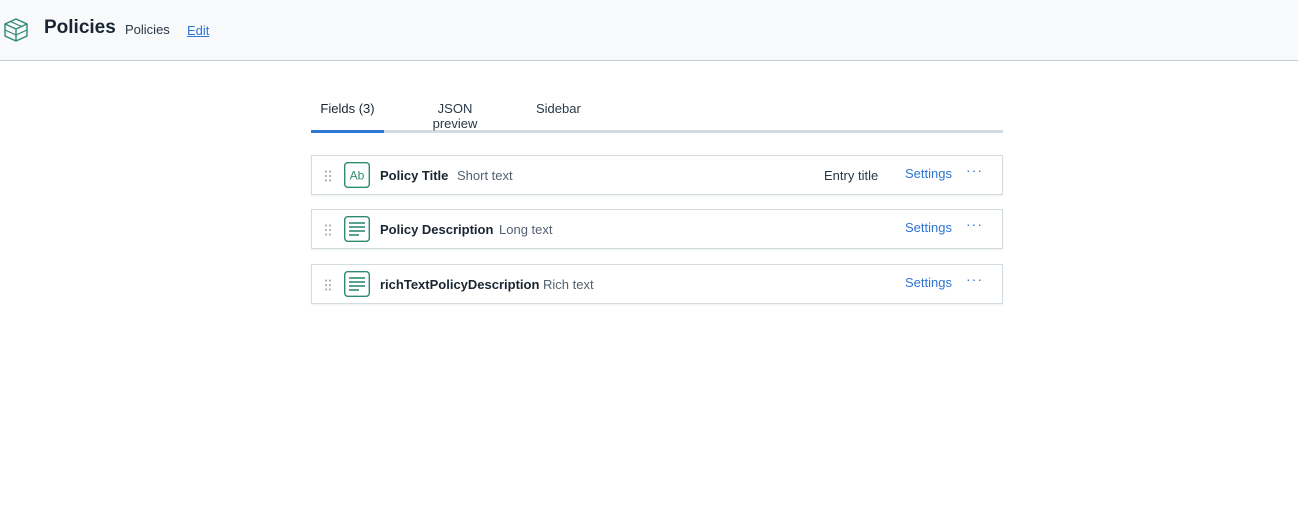 The image size is (1298, 522). What do you see at coordinates (80, 27) in the screenshot?
I see `page-title: Policies` at bounding box center [80, 27].